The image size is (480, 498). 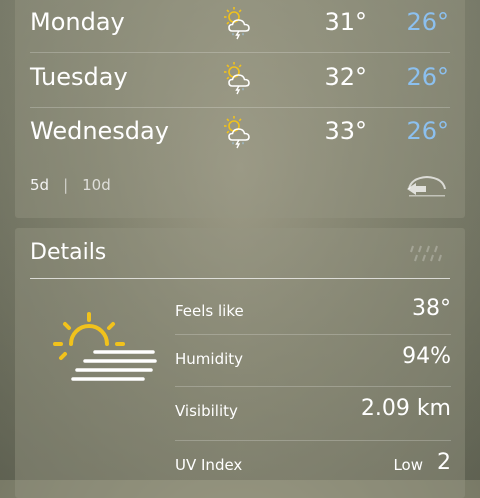 I want to click on uv-value: 2, so click(x=444, y=462).